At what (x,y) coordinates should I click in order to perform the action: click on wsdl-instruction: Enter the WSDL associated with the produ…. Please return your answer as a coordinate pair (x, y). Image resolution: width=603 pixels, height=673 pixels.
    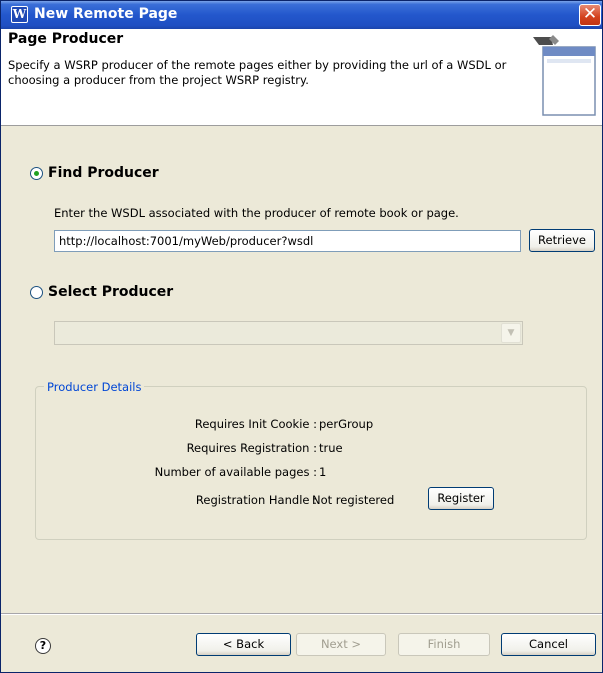
    Looking at the image, I should click on (256, 213).